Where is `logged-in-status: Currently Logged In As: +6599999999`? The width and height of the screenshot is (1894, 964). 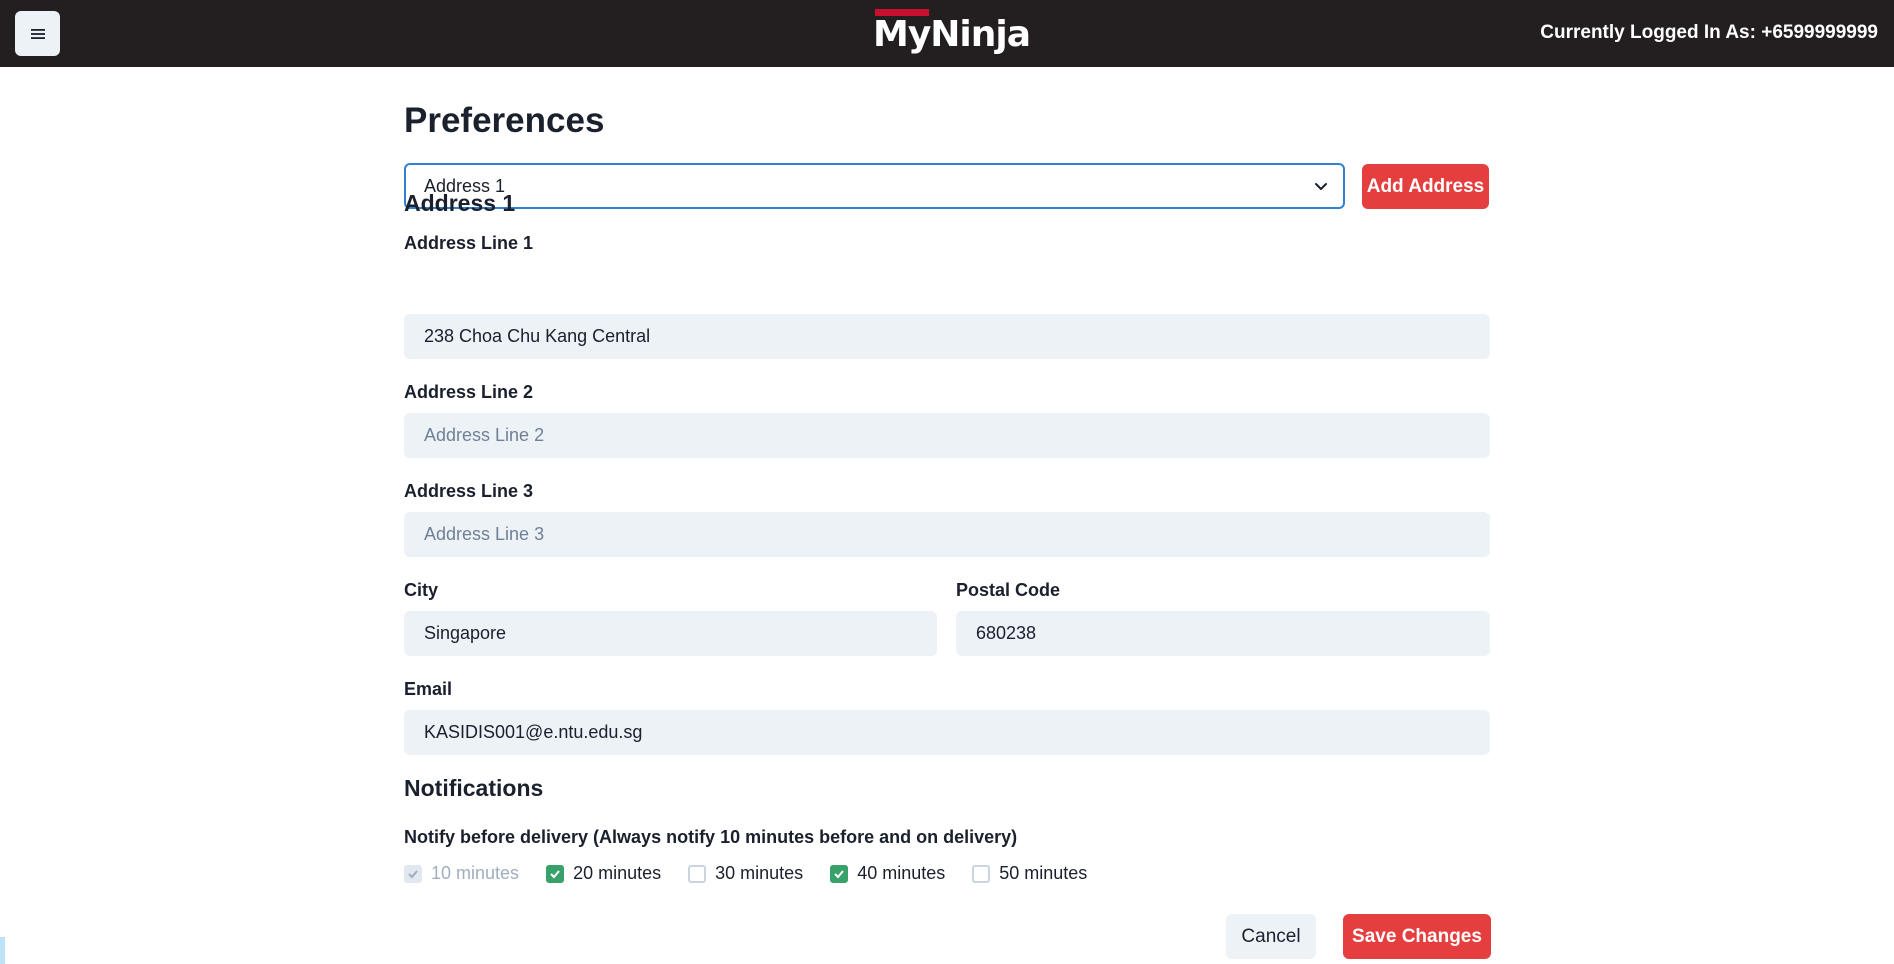
logged-in-status: Currently Logged In As: +6599999999 is located at coordinates (1709, 32).